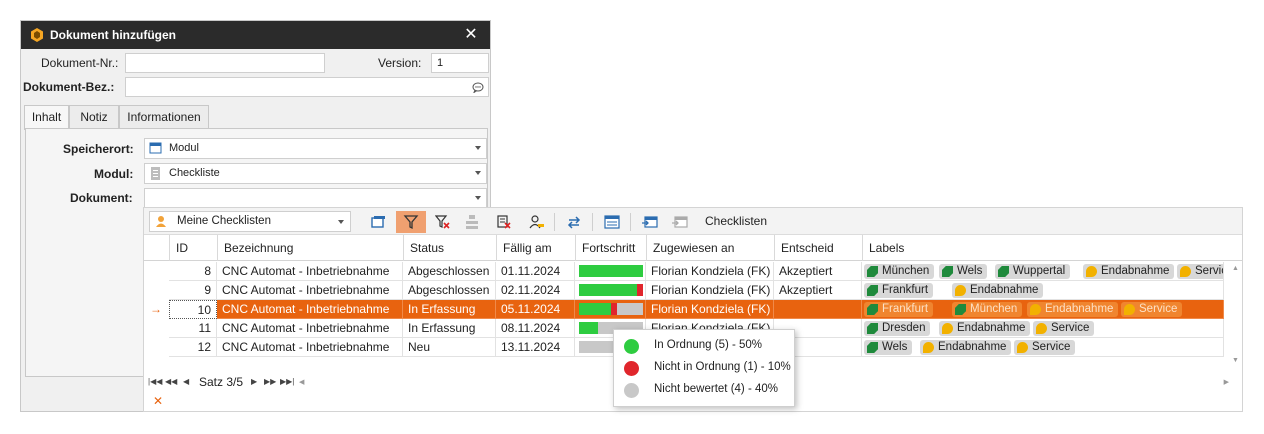 The width and height of the screenshot is (1264, 434). Describe the element at coordinates (818, 309) in the screenshot. I see `cell-entscheid` at that location.